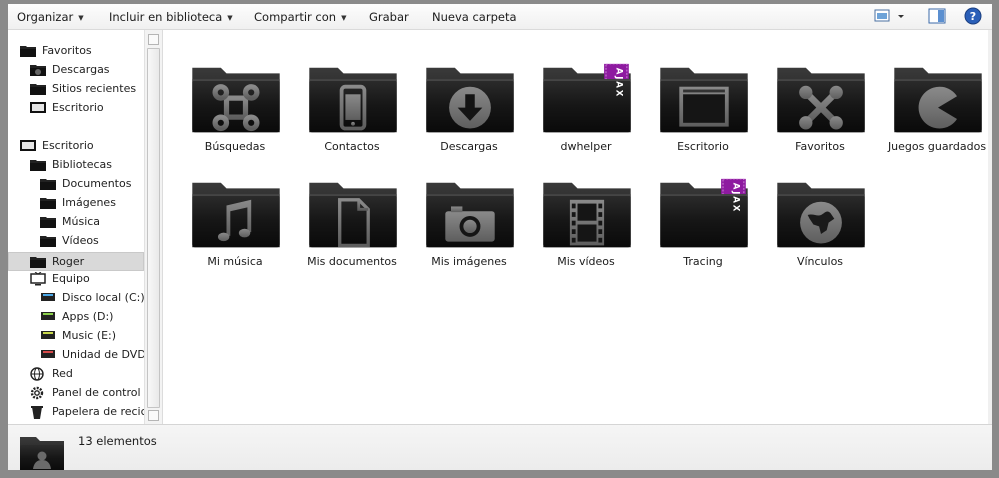 This screenshot has width=999, height=478. What do you see at coordinates (71, 278) in the screenshot?
I see `nav-computer-label: Equipo` at bounding box center [71, 278].